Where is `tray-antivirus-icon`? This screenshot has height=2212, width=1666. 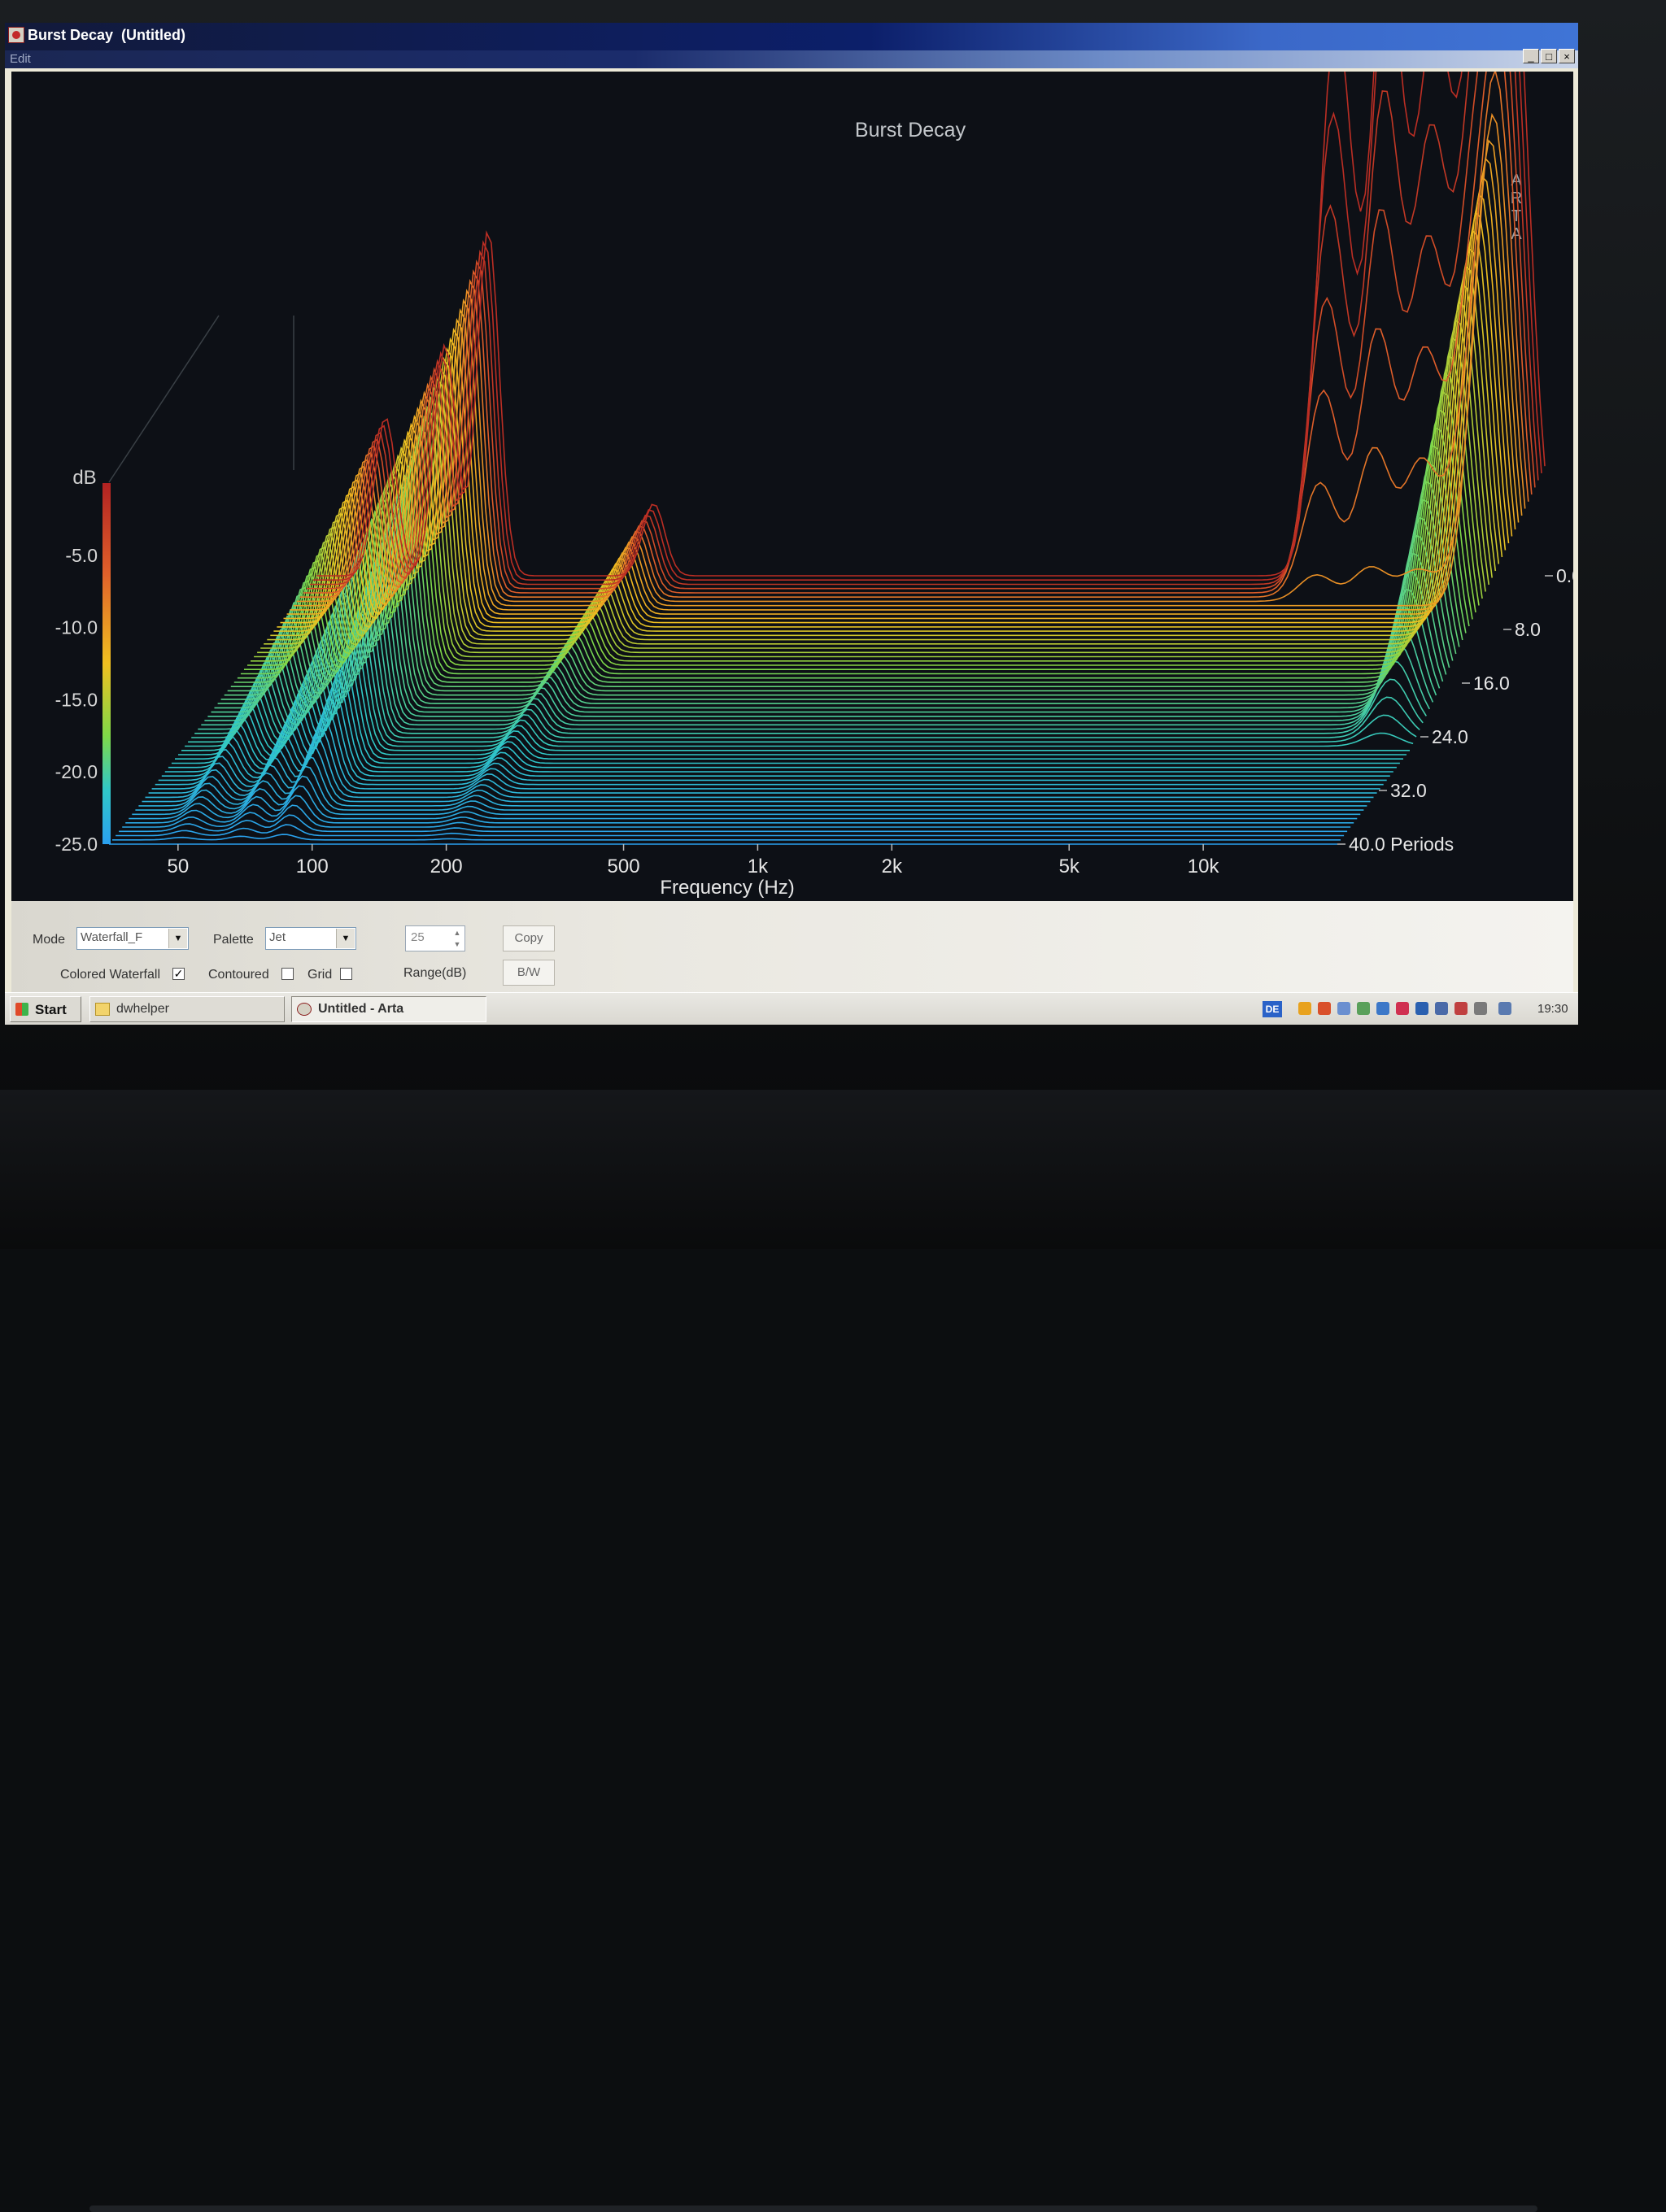 tray-antivirus-icon is located at coordinates (1461, 1008).